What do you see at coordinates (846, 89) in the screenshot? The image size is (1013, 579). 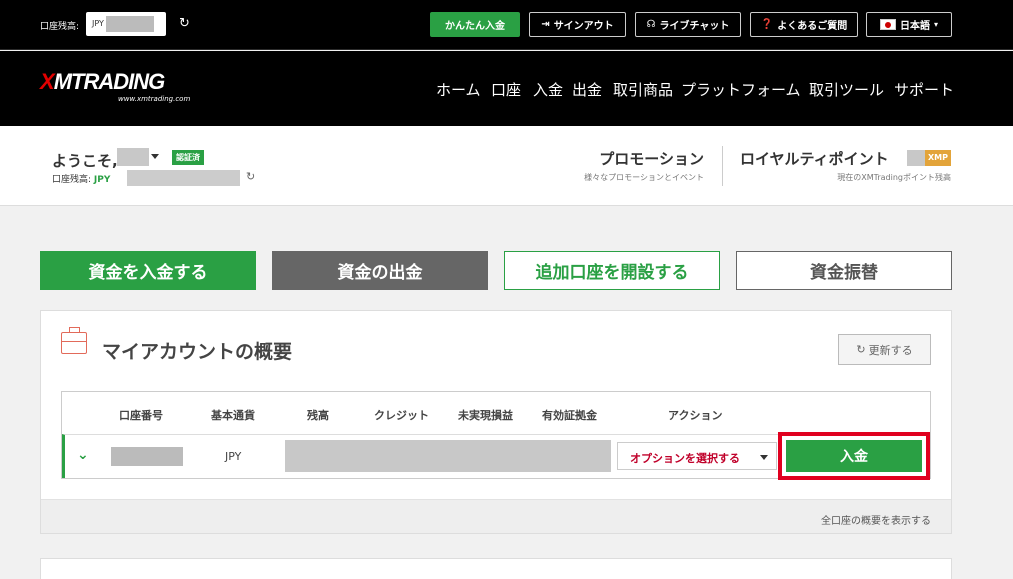 I see `nav-tools: 取引ツール` at bounding box center [846, 89].